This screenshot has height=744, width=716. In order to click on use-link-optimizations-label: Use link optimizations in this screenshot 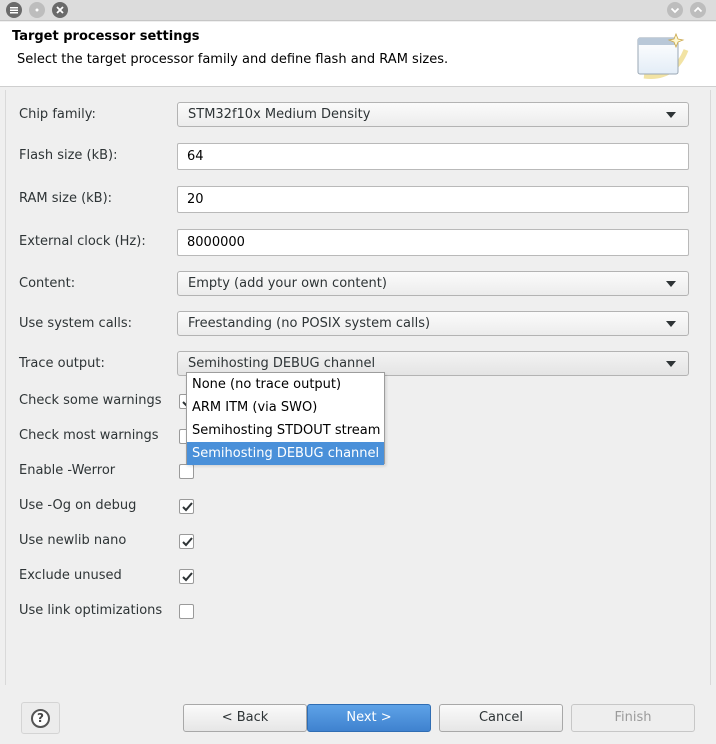, I will do `click(91, 610)`.